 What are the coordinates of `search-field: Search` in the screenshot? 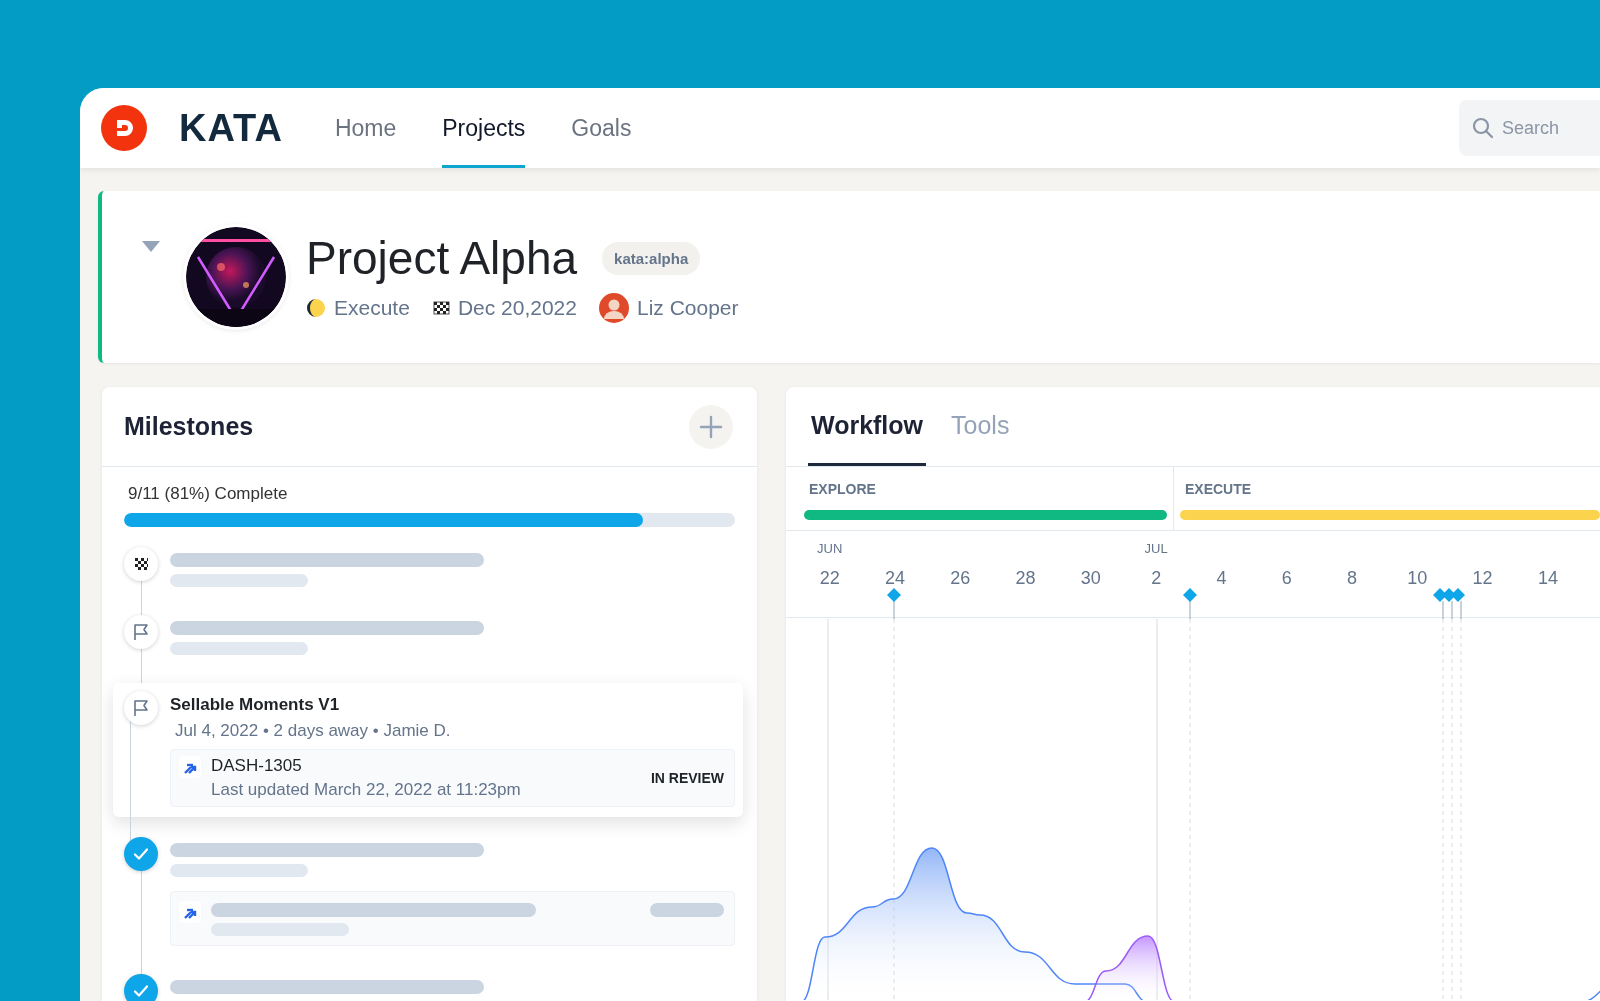 It's located at (1529, 128).